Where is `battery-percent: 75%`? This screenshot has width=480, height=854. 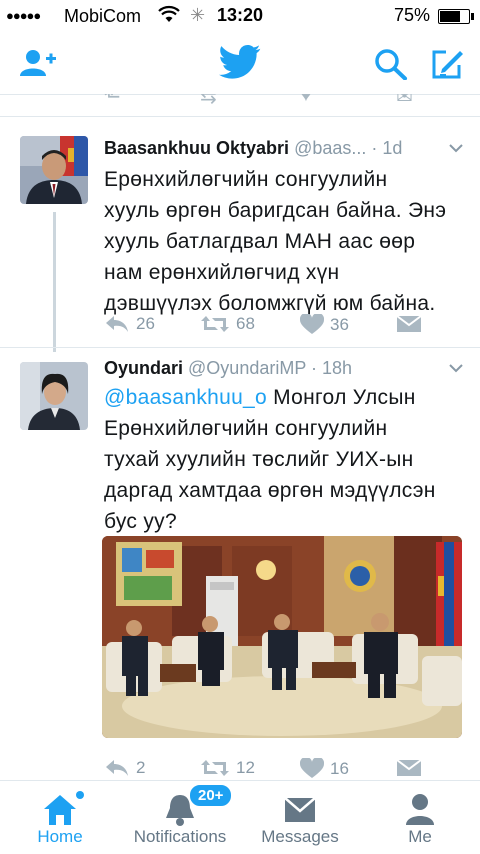
battery-percent: 75% is located at coordinates (411, 15).